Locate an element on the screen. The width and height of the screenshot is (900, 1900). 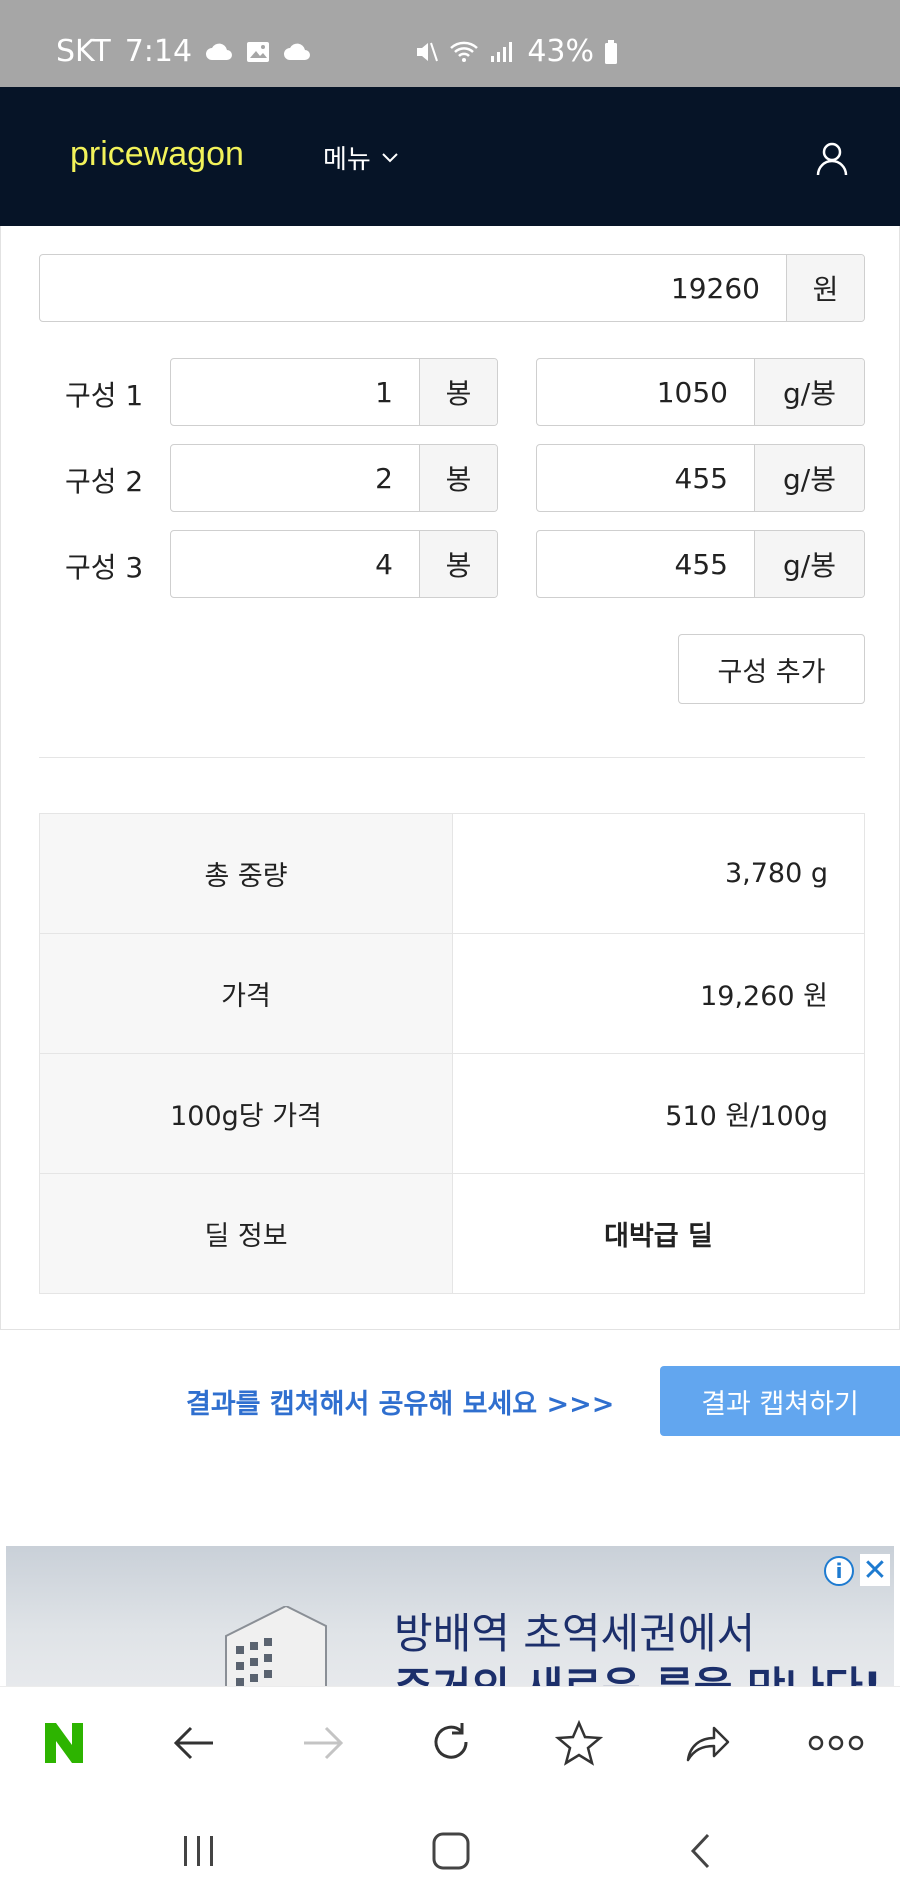
result-key: 딜 정보 is located at coordinates (246, 1233).